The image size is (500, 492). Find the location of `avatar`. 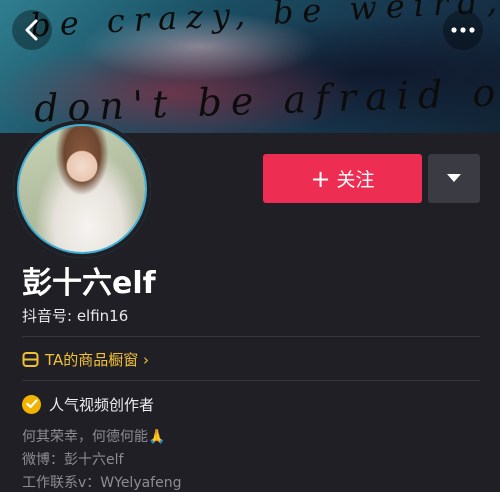

avatar is located at coordinates (82, 189).